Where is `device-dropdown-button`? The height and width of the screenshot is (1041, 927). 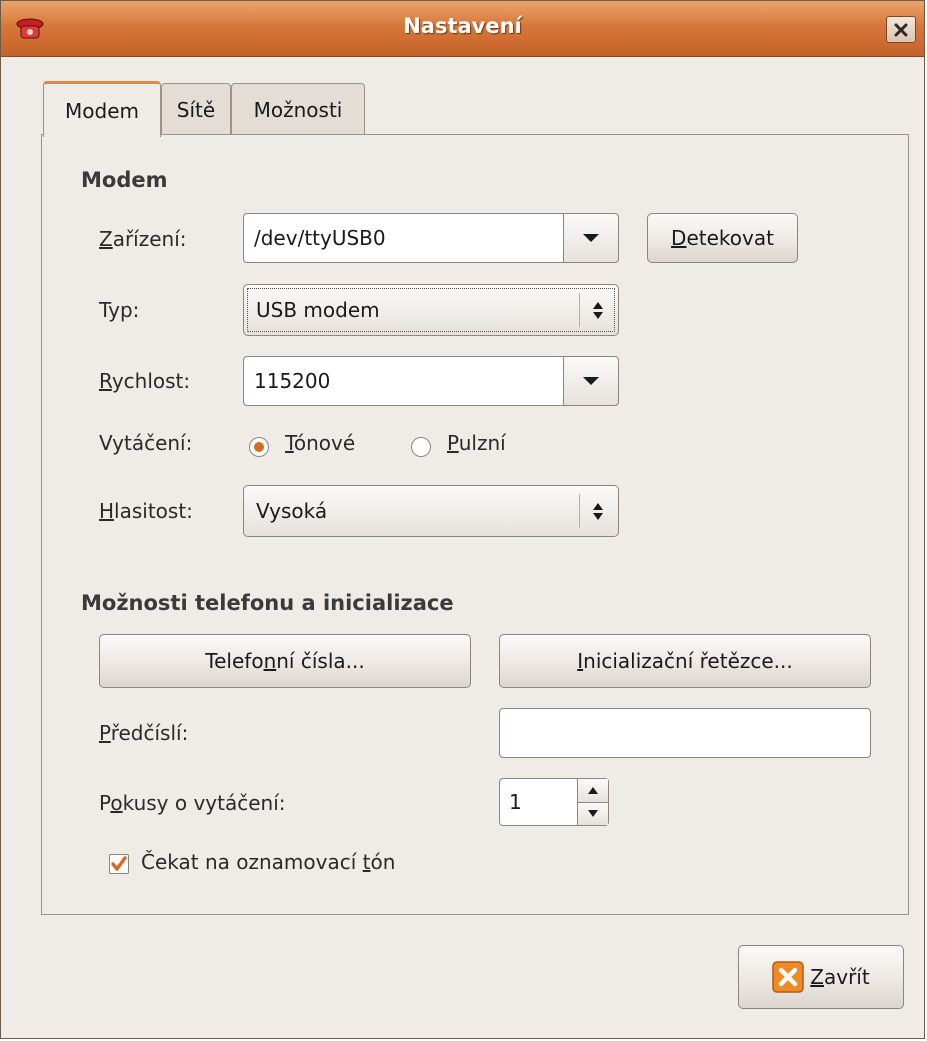
device-dropdown-button is located at coordinates (591, 238).